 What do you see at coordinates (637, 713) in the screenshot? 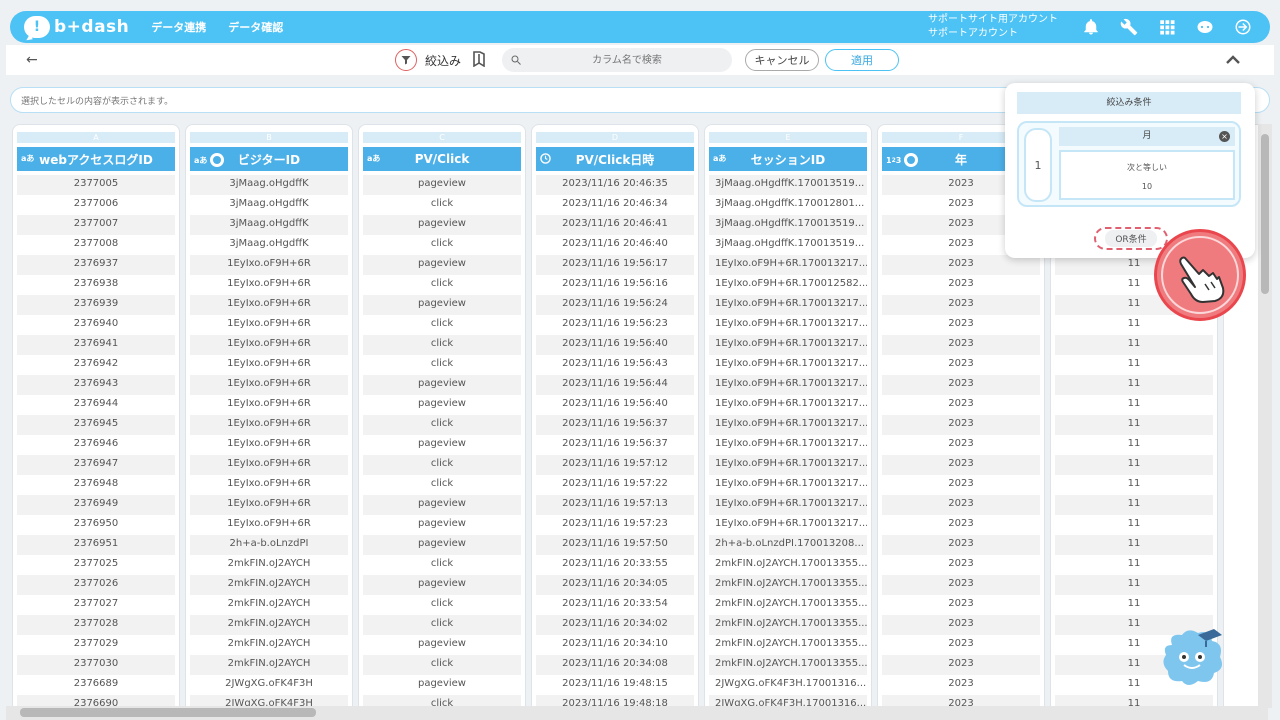
I see `horizontal-scrollbar` at bounding box center [637, 713].